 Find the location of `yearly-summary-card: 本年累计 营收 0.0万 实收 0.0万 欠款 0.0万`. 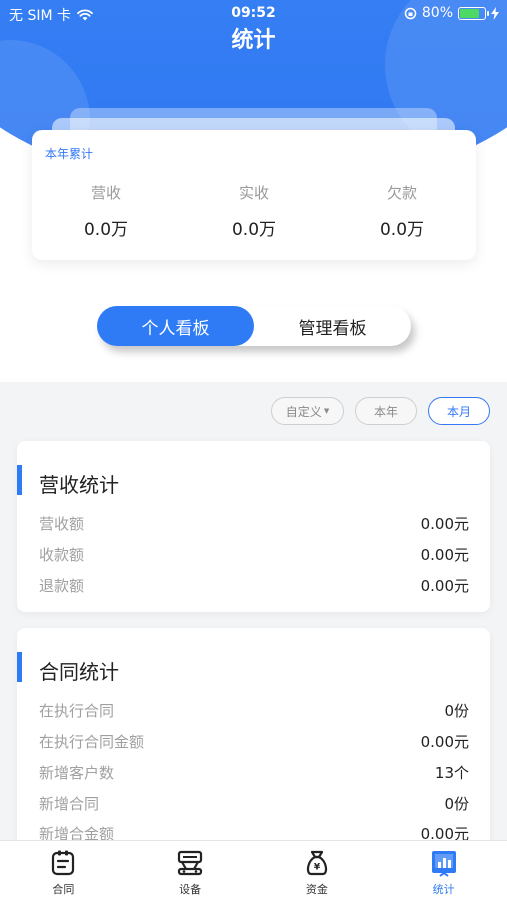

yearly-summary-card: 本年累计 营收 0.0万 实收 0.0万 欠款 0.0万 is located at coordinates (254, 195).